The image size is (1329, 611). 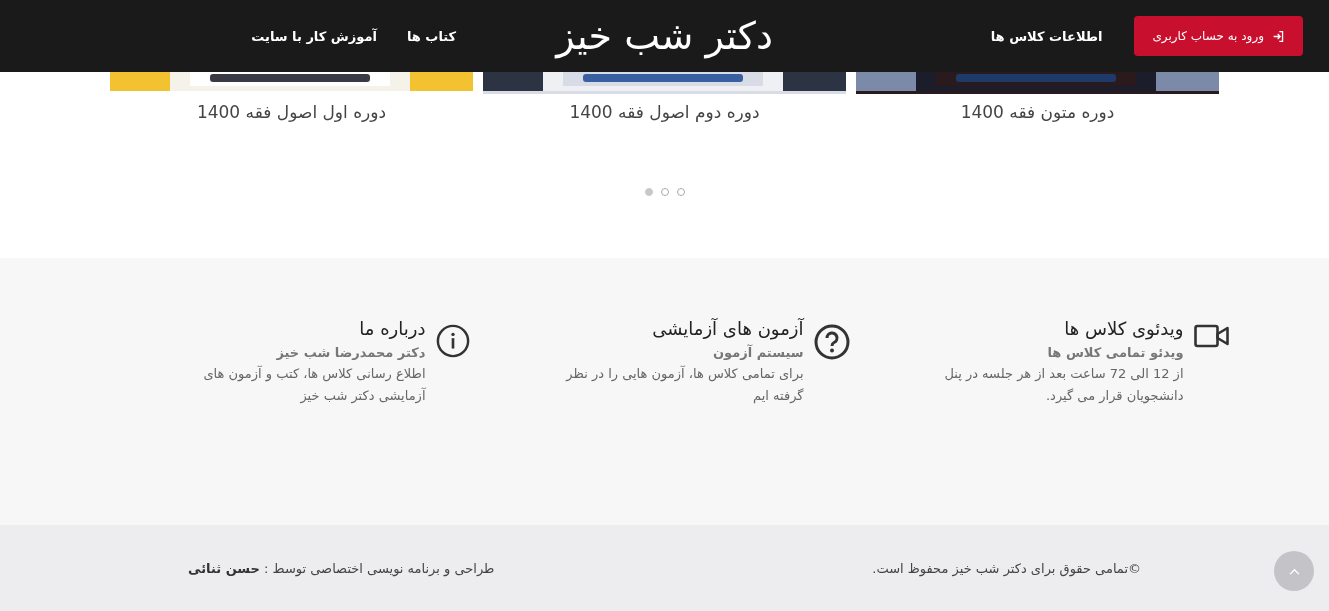 I want to click on feature-description: برای تمامی کلاس ها، آزمون هایی را در نظر گرفته ایم, so click(x=684, y=385).